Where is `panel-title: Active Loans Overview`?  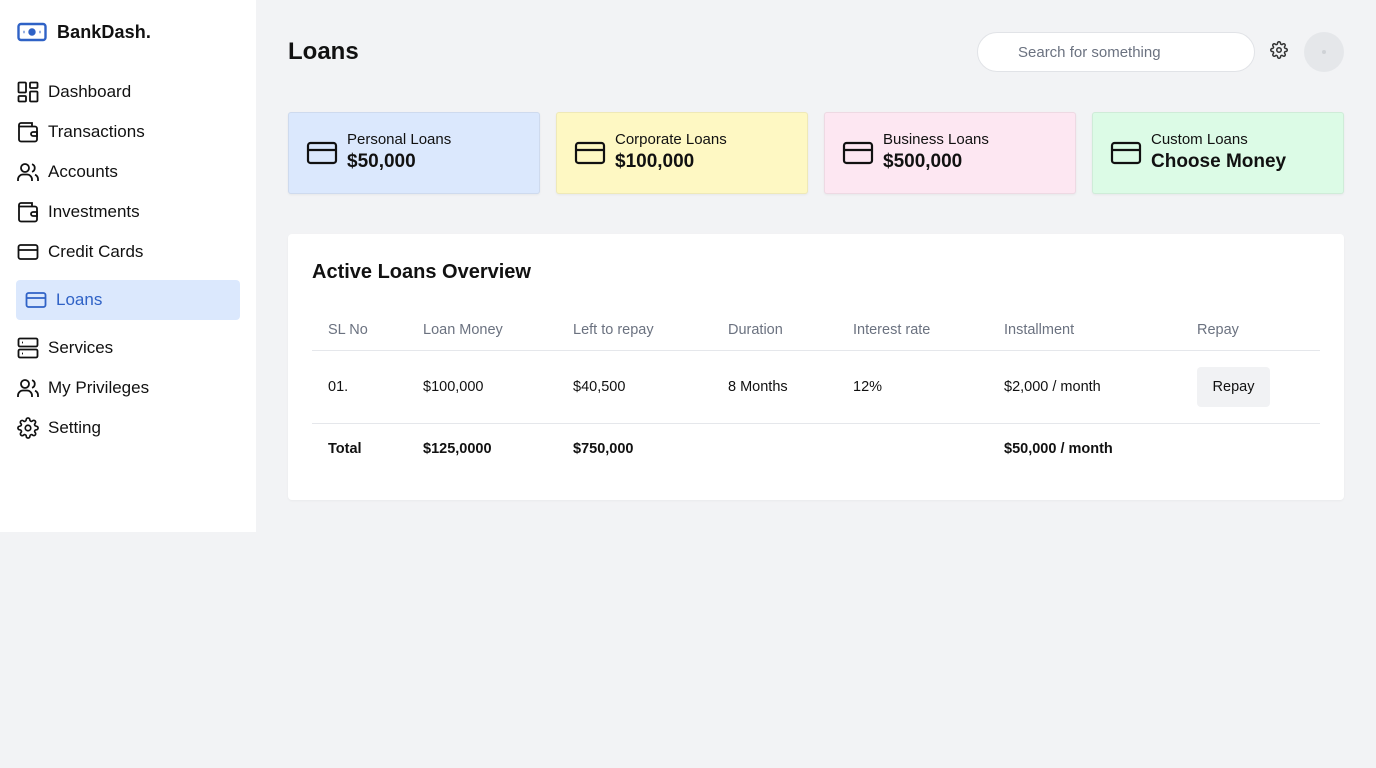
panel-title: Active Loans Overview is located at coordinates (421, 272).